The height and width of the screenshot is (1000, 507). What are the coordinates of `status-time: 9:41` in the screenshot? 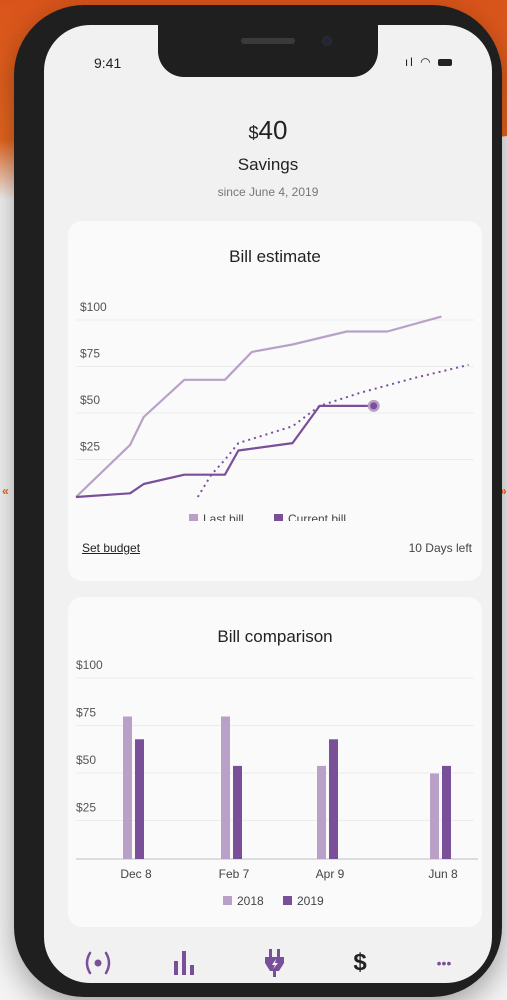 It's located at (108, 63).